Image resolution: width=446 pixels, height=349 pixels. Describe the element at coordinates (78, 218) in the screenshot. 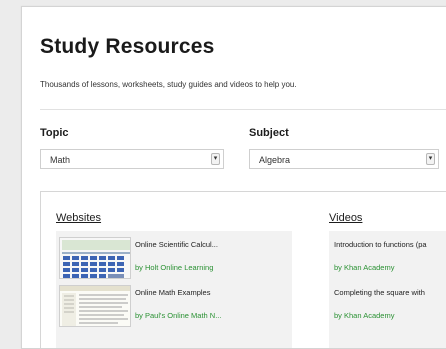

I see `websites-heading: Websites` at that location.